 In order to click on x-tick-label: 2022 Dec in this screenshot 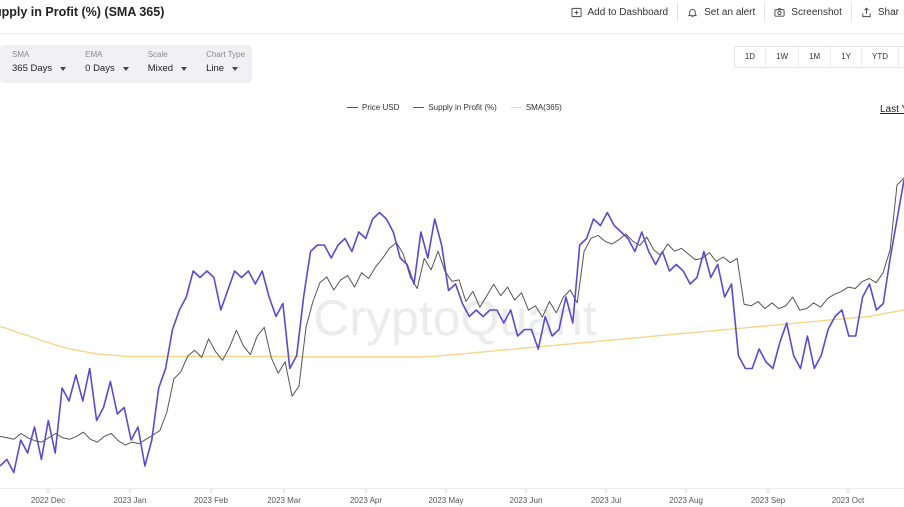, I will do `click(48, 500)`.